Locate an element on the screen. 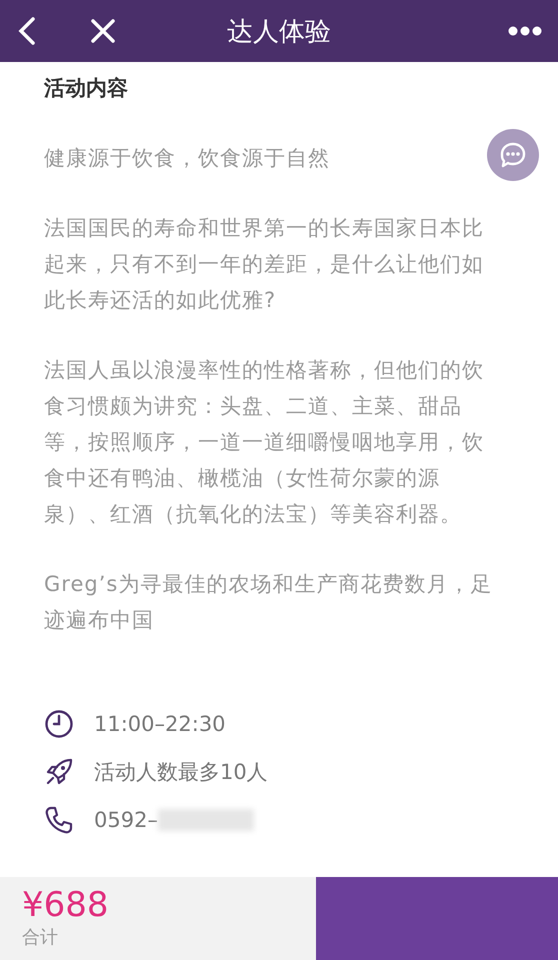 This screenshot has height=960, width=558. more-icon is located at coordinates (525, 31).